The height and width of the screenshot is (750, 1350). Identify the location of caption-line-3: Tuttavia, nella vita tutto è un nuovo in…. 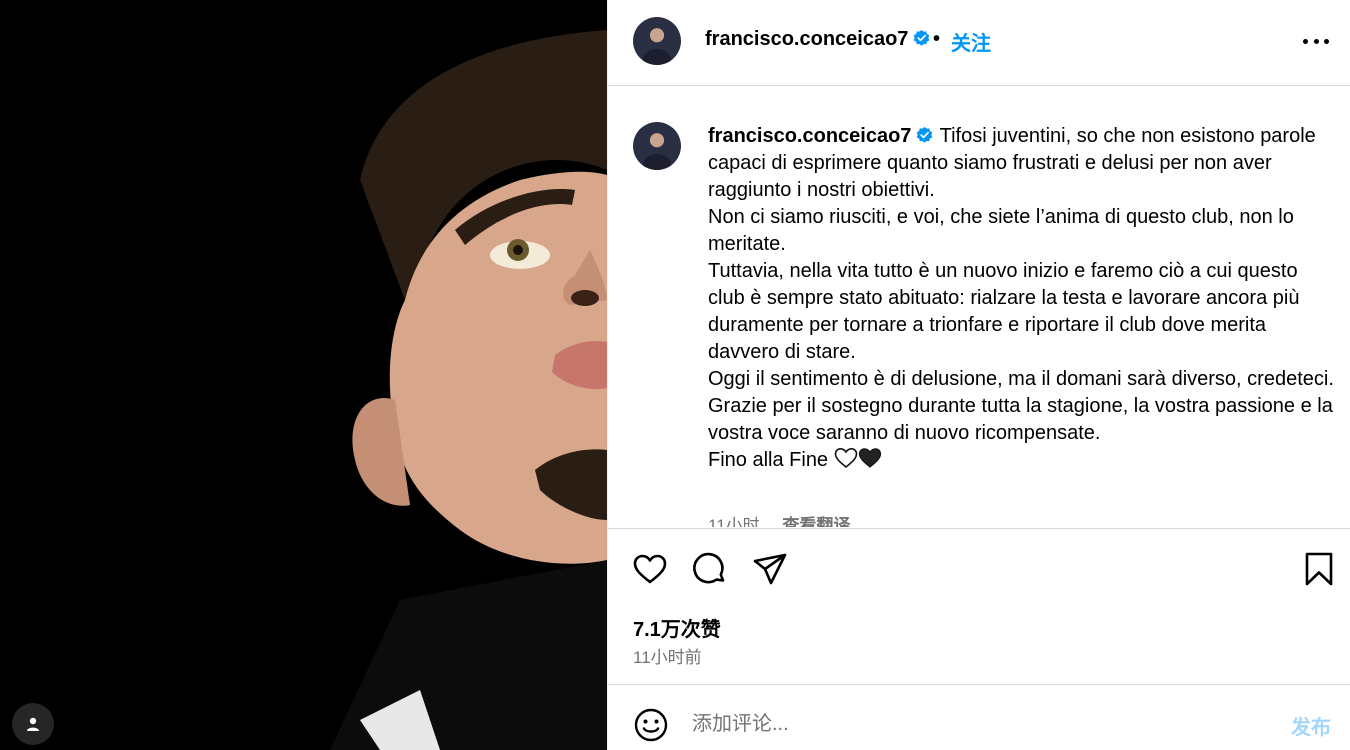
(1004, 311).